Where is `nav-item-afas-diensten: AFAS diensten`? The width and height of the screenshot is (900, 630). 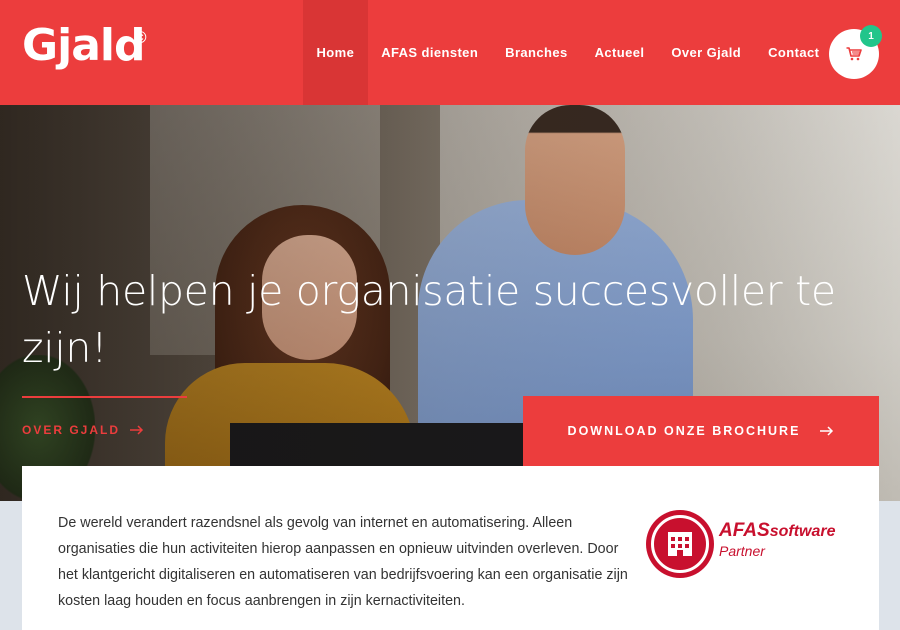
nav-item-afas-diensten: AFAS diensten is located at coordinates (430, 52).